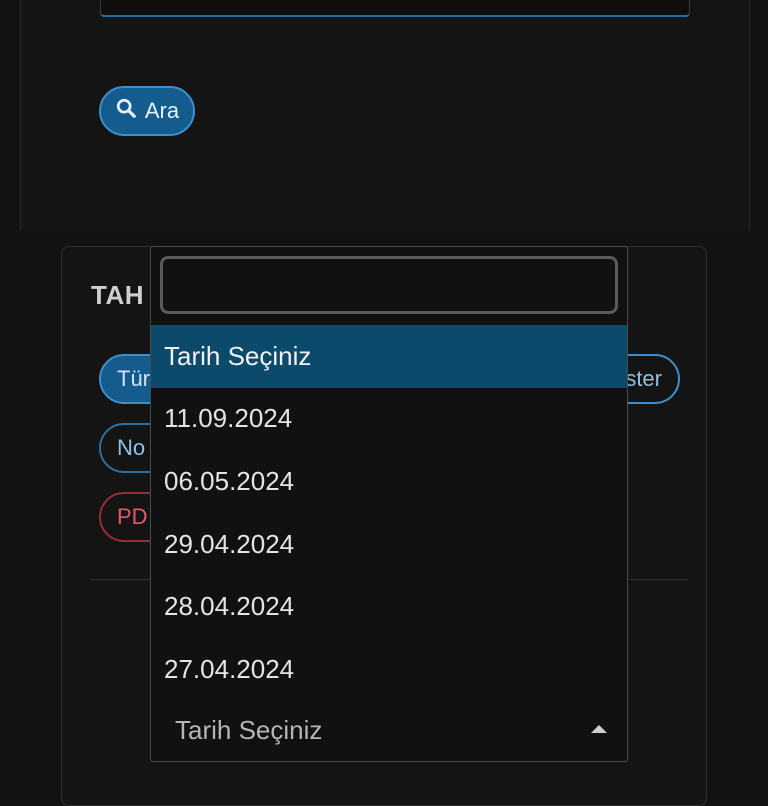  I want to click on caret-up-icon, so click(599, 729).